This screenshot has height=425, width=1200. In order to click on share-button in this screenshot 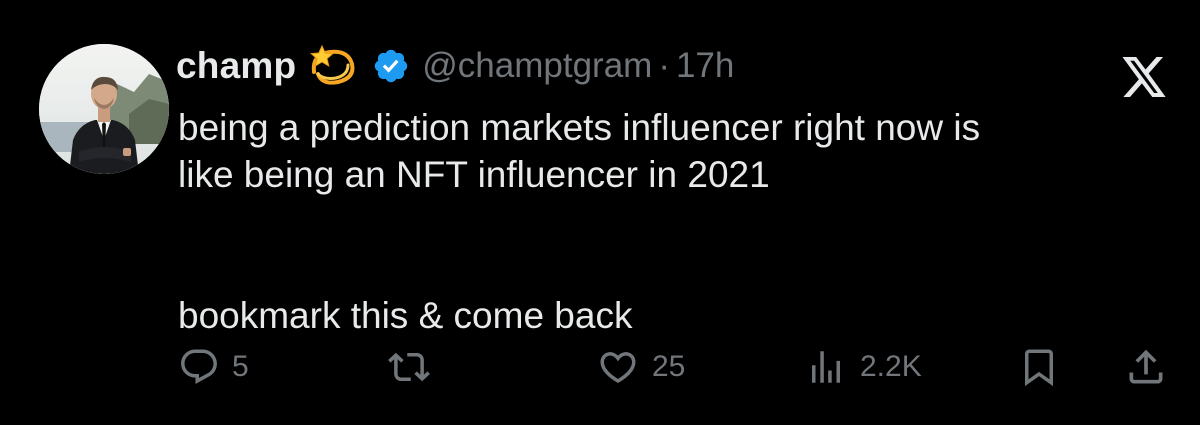, I will do `click(1146, 367)`.